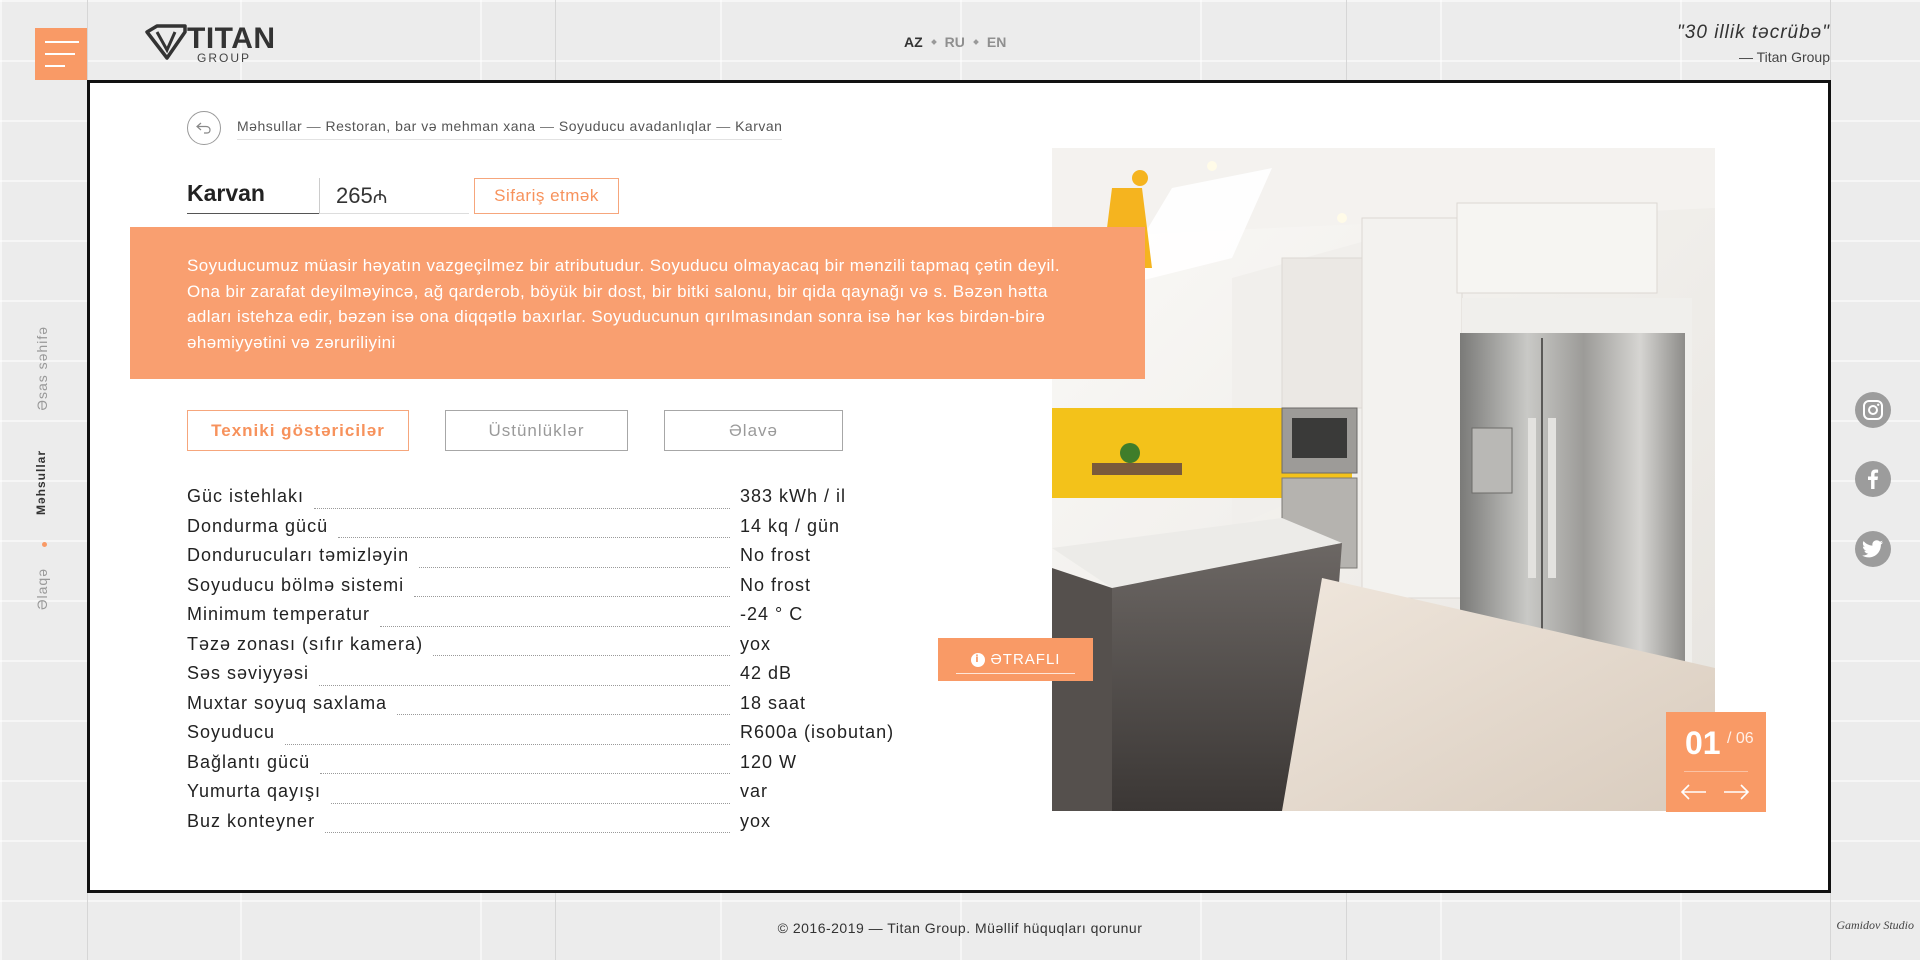  Describe the element at coordinates (251, 820) in the screenshot. I see `spec-label: Buz konteyner` at that location.